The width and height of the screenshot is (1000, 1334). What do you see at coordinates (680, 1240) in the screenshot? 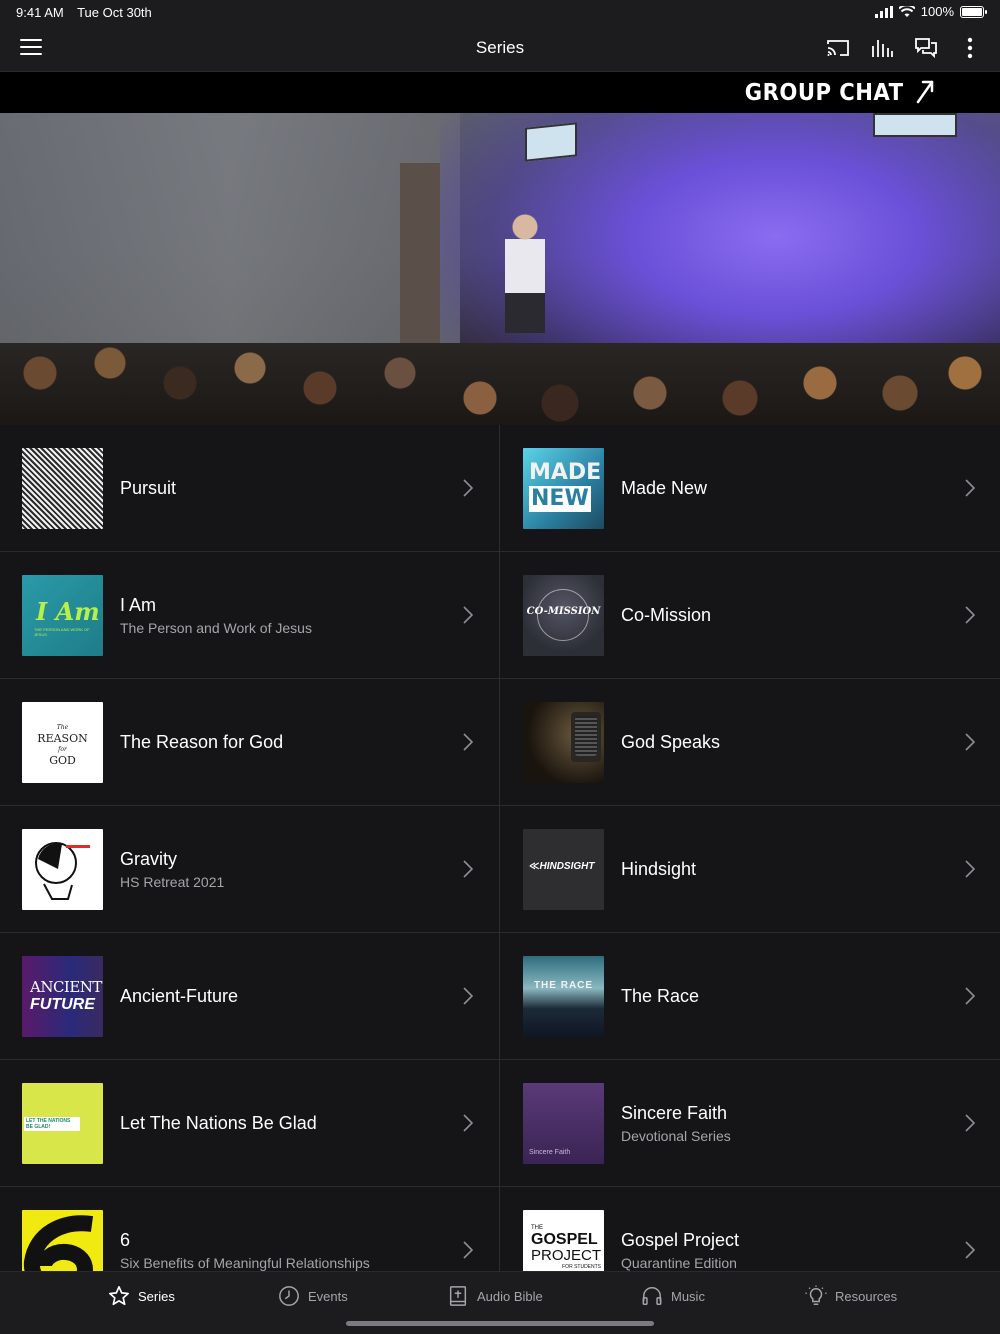
I see `series-title: Gospel Project` at bounding box center [680, 1240].